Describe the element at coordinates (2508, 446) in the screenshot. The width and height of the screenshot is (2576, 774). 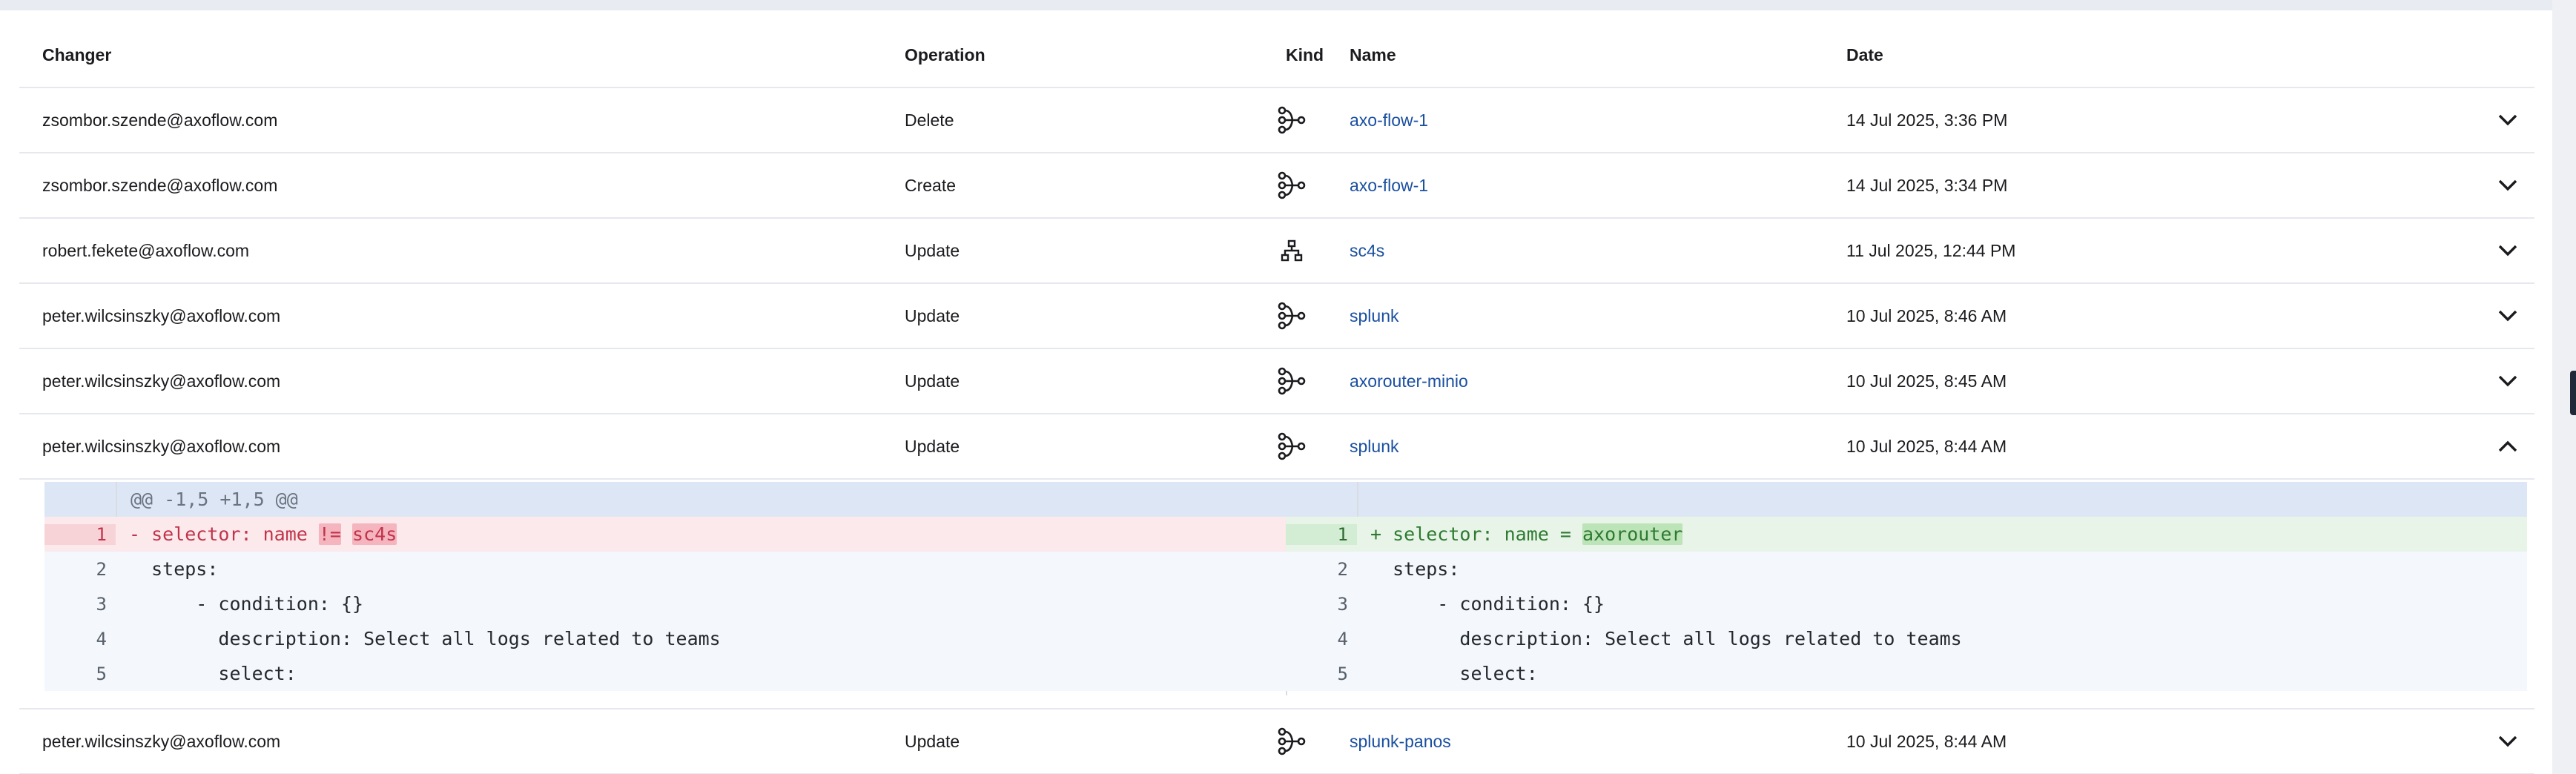
I see `chevron-up-icon` at that location.